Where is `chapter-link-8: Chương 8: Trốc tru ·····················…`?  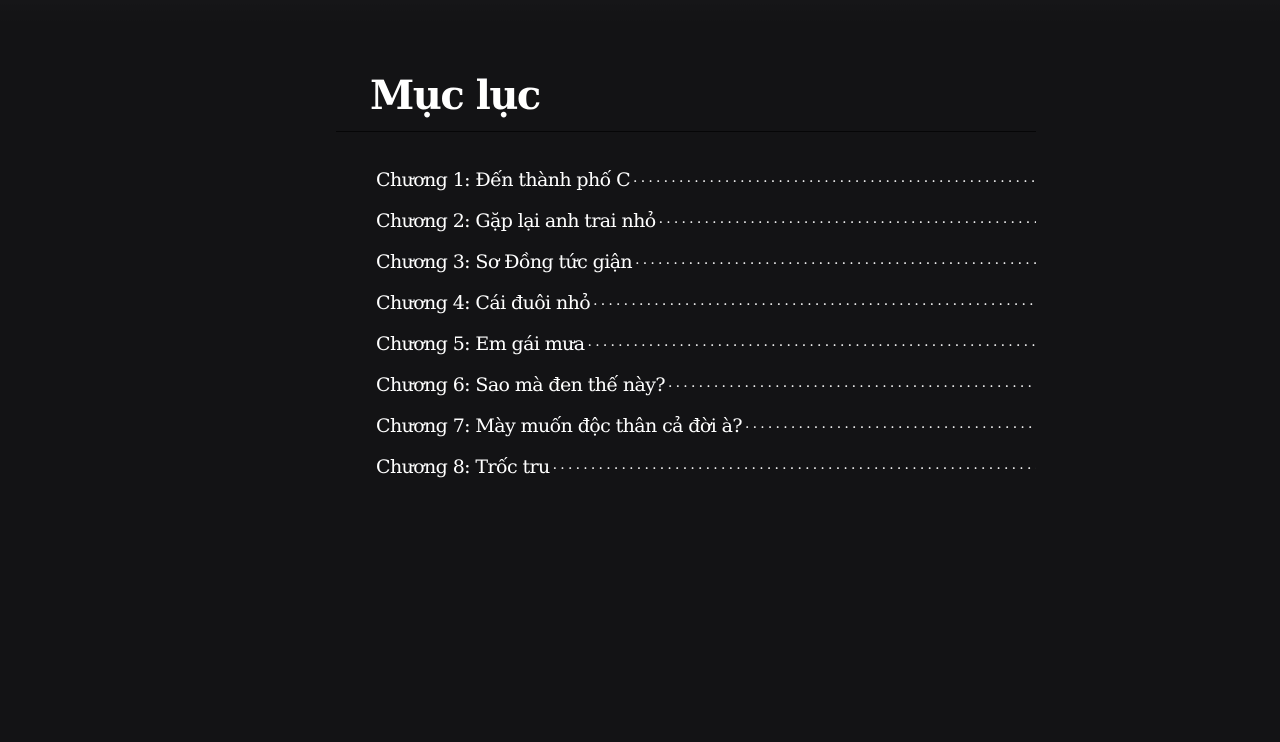 chapter-link-8: Chương 8: Trốc tru ·····················… is located at coordinates (706, 469).